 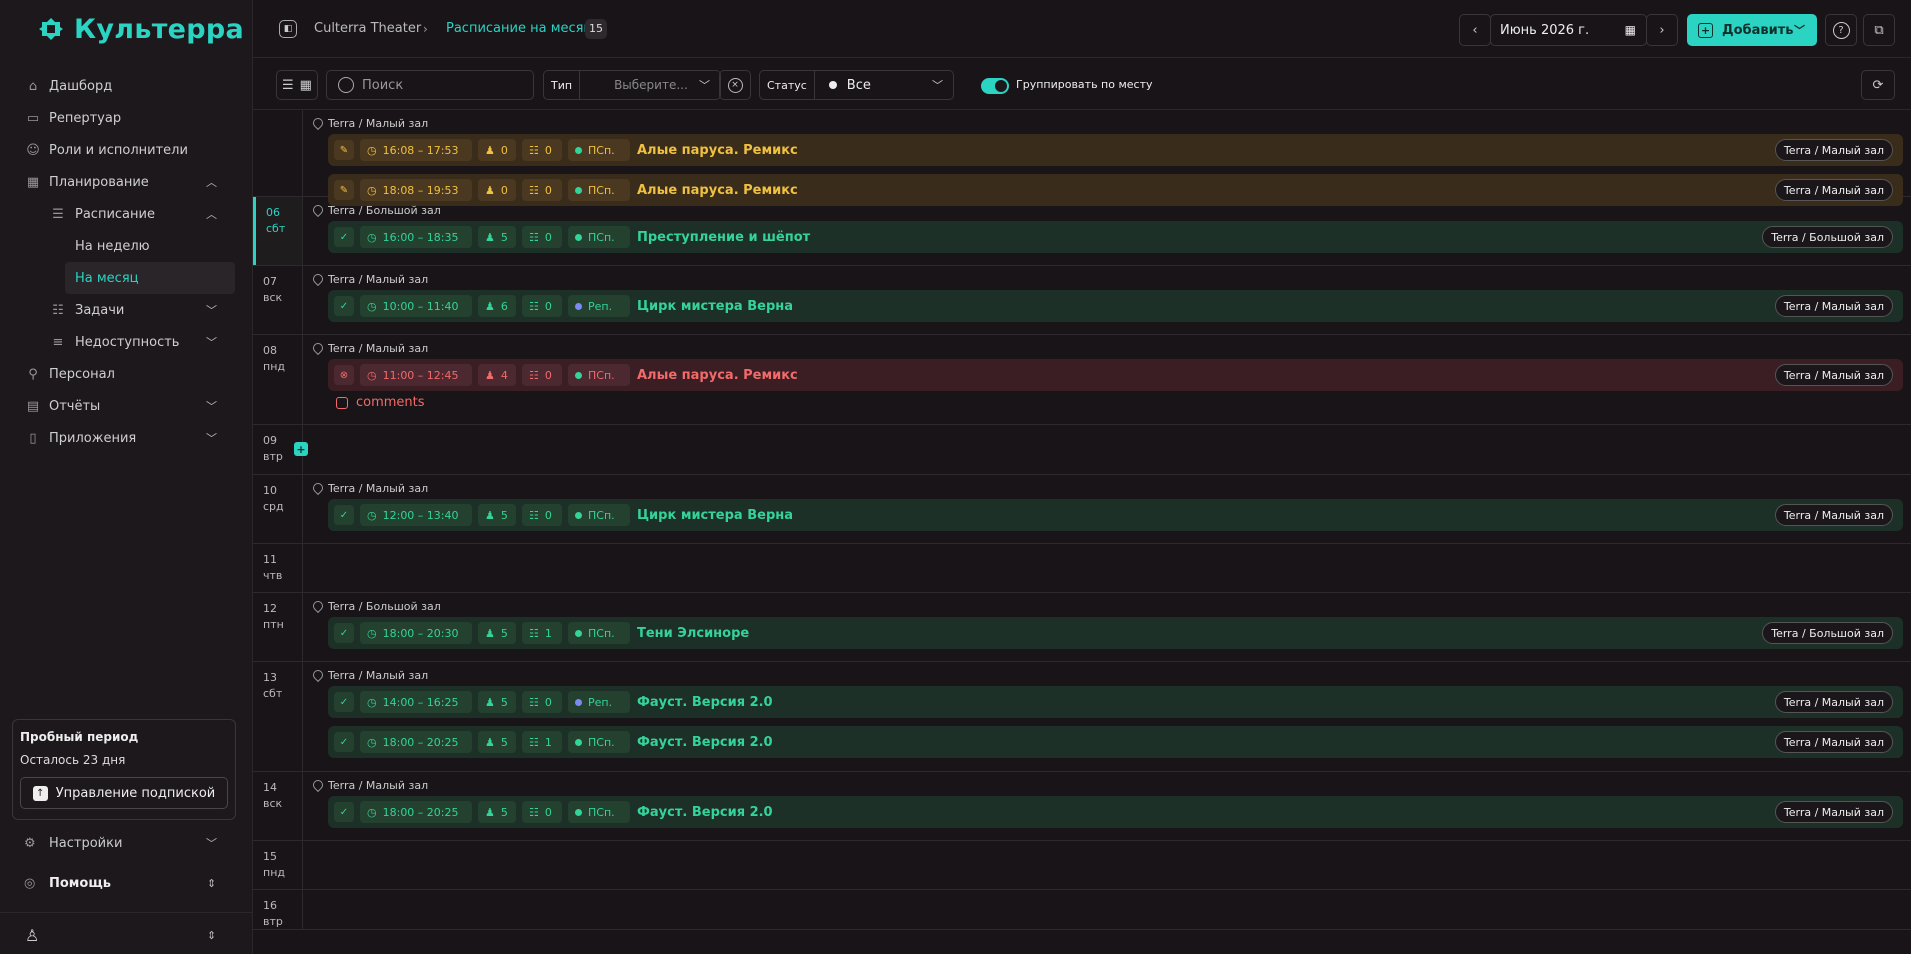 I want to click on day-cell, so click(x=278, y=153).